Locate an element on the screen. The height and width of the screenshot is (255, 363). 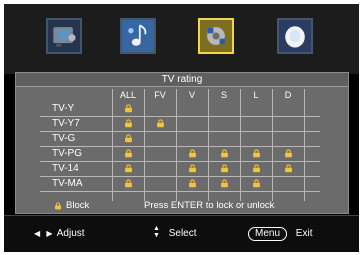
rating-row-tv-y: TV-Y is located at coordinates (180, 109).